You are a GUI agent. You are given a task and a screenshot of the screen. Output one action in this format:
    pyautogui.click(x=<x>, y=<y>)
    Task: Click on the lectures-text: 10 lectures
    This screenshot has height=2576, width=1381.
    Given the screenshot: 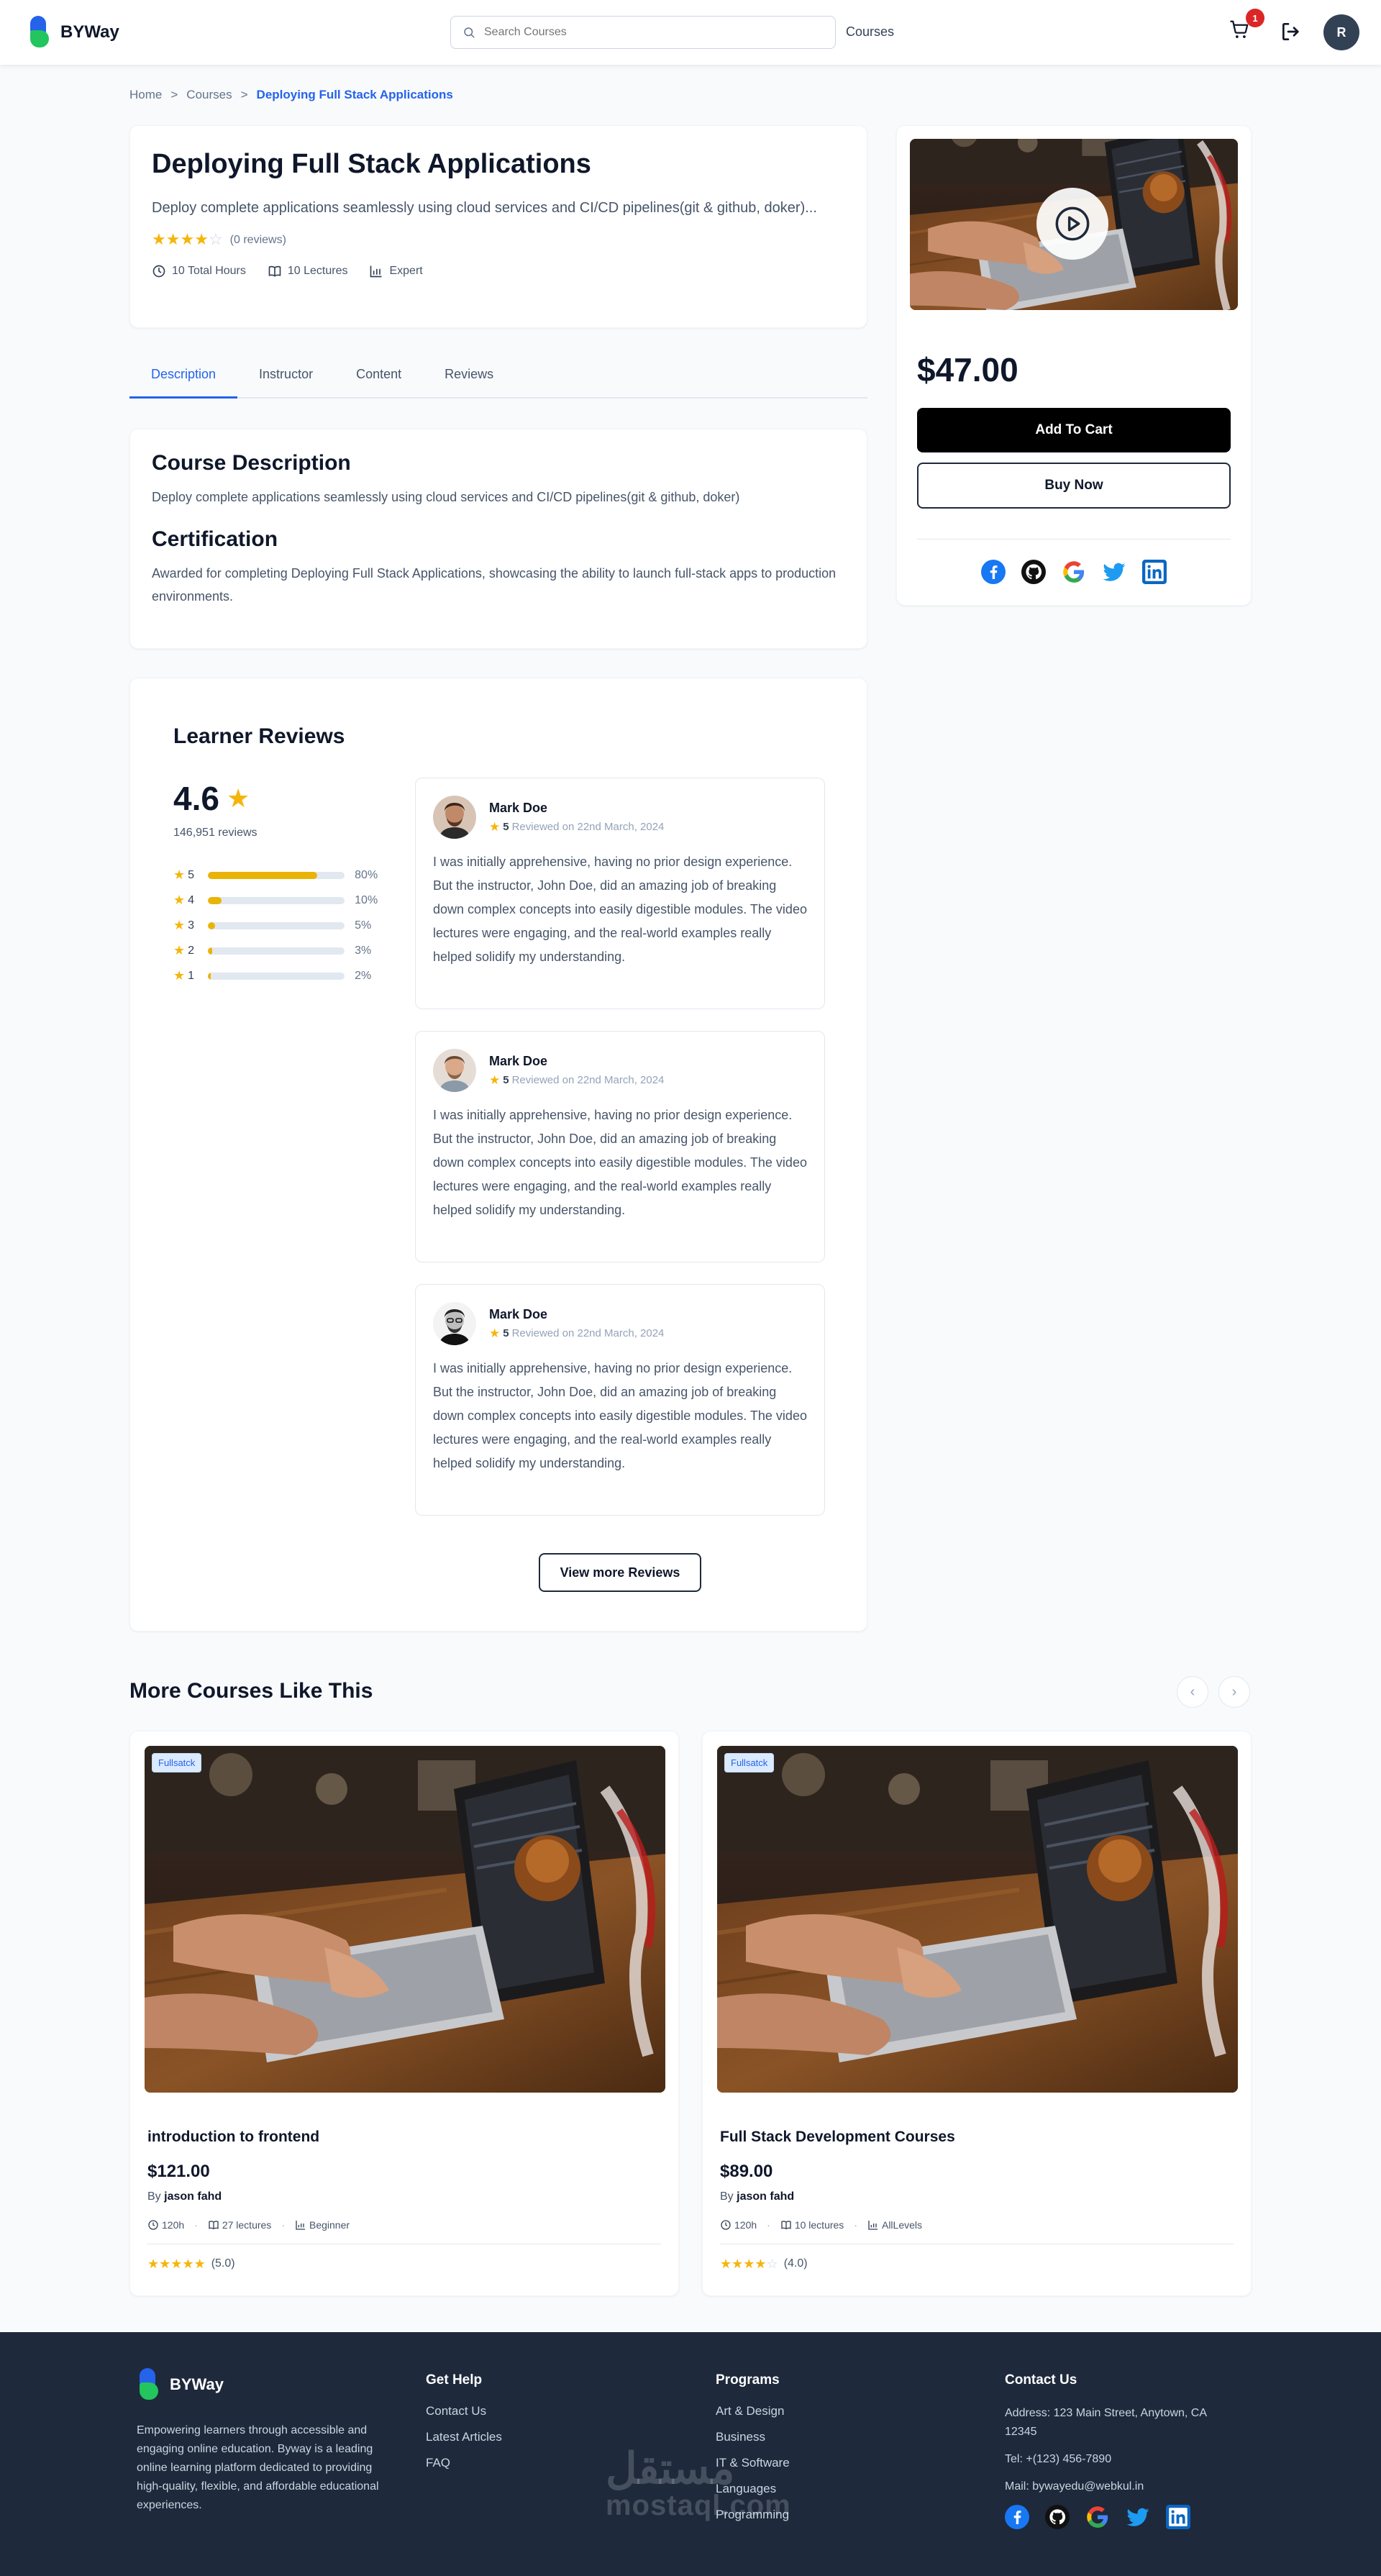 What is the action you would take?
    pyautogui.click(x=819, y=2225)
    